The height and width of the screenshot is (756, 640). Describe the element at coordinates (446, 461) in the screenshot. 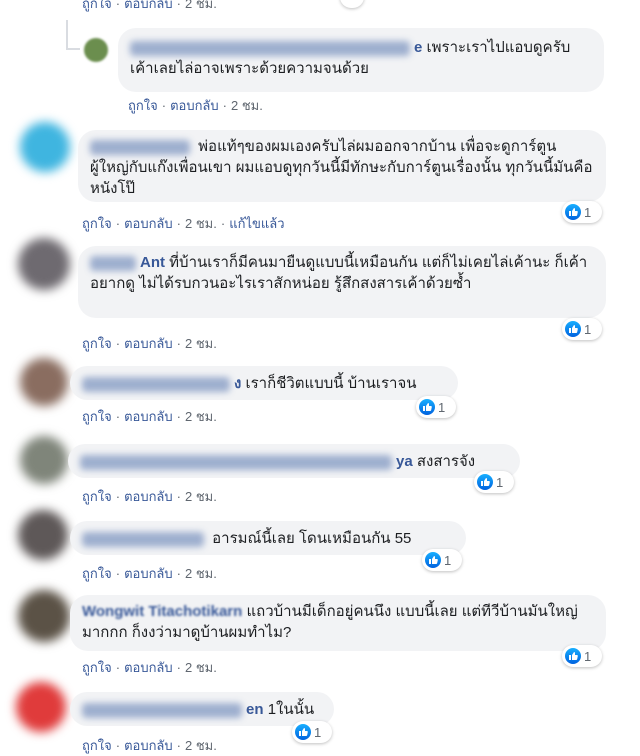

I see `comment-text: สงสารจัง` at that location.